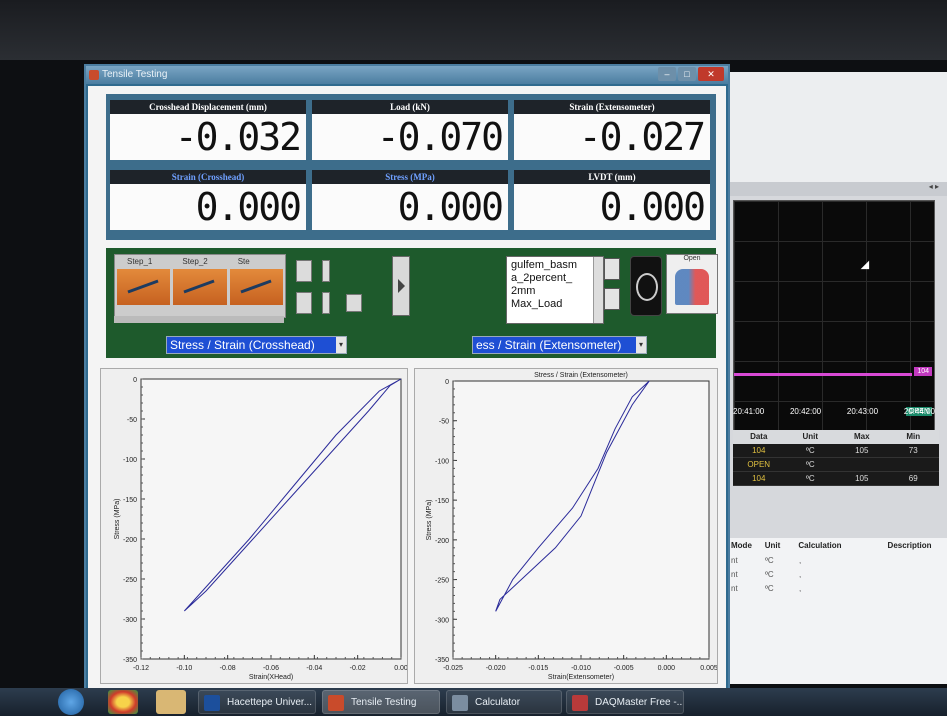 The image size is (947, 716). What do you see at coordinates (208, 202) in the screenshot?
I see `readout-strain-crosshead: Strain (Crosshead) 0.000` at bounding box center [208, 202].